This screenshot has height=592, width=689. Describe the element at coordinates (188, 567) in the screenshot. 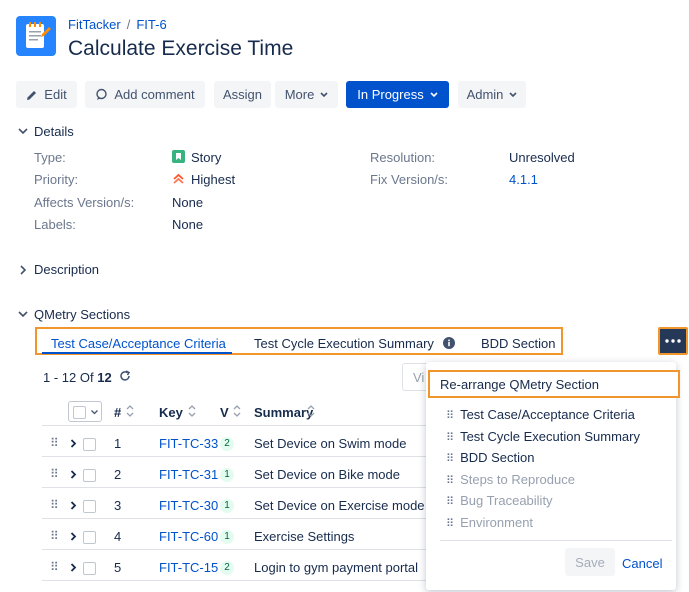

I see `row-key-link: FIT-TC-15` at that location.